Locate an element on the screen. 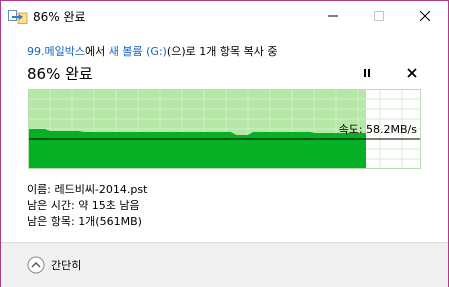 Image resolution: width=449 pixels, height=287 pixels. cancel-button is located at coordinates (412, 73).